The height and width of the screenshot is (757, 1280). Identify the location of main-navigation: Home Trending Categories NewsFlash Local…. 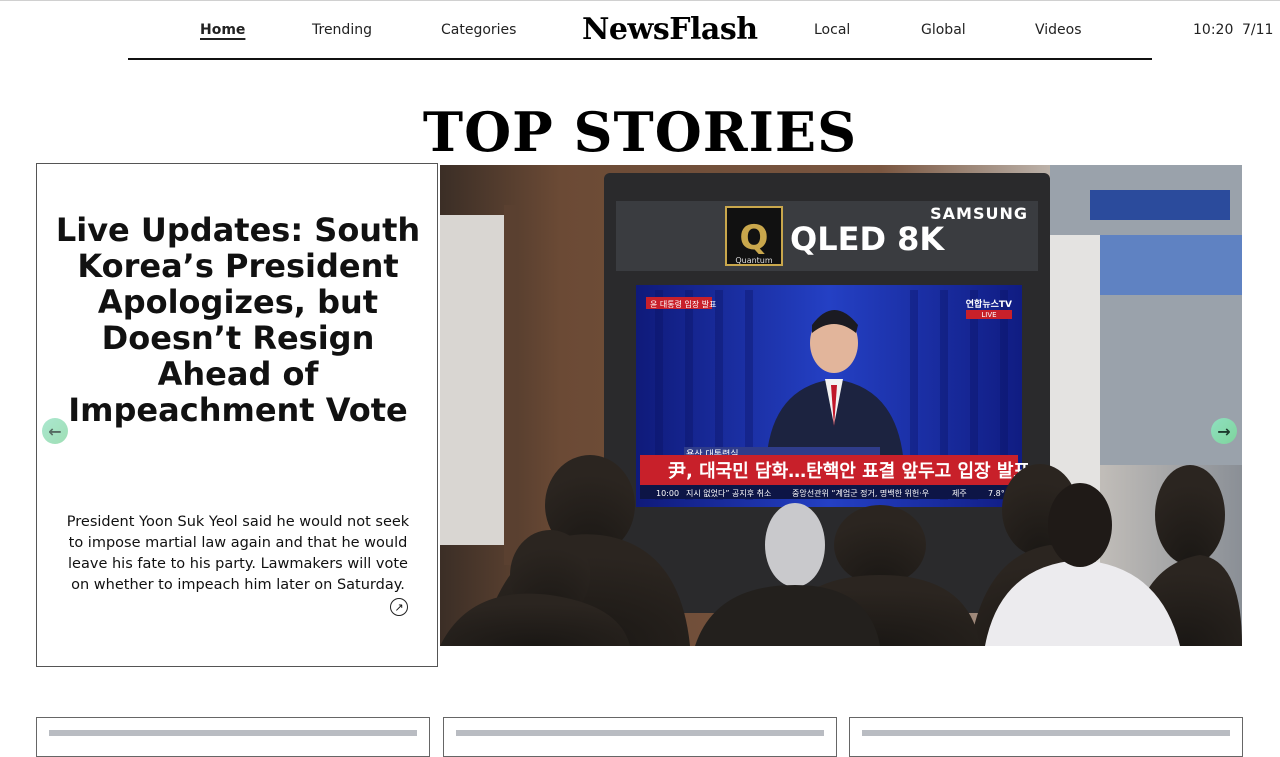
(640, 30).